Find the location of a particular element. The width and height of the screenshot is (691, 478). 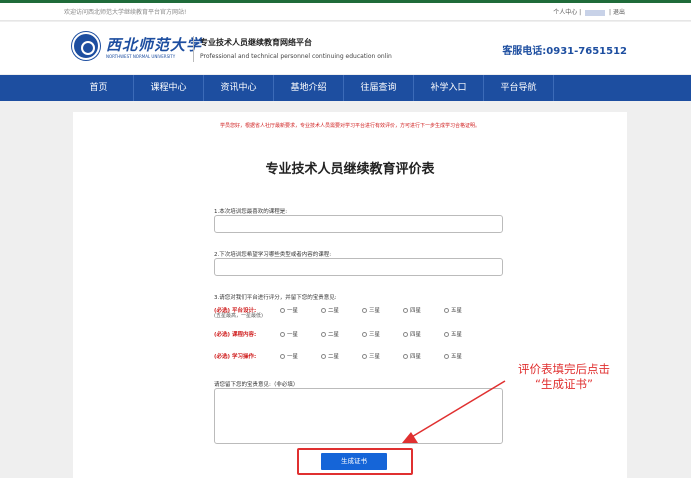

personal-center-link: 个人中心 is located at coordinates (565, 12).